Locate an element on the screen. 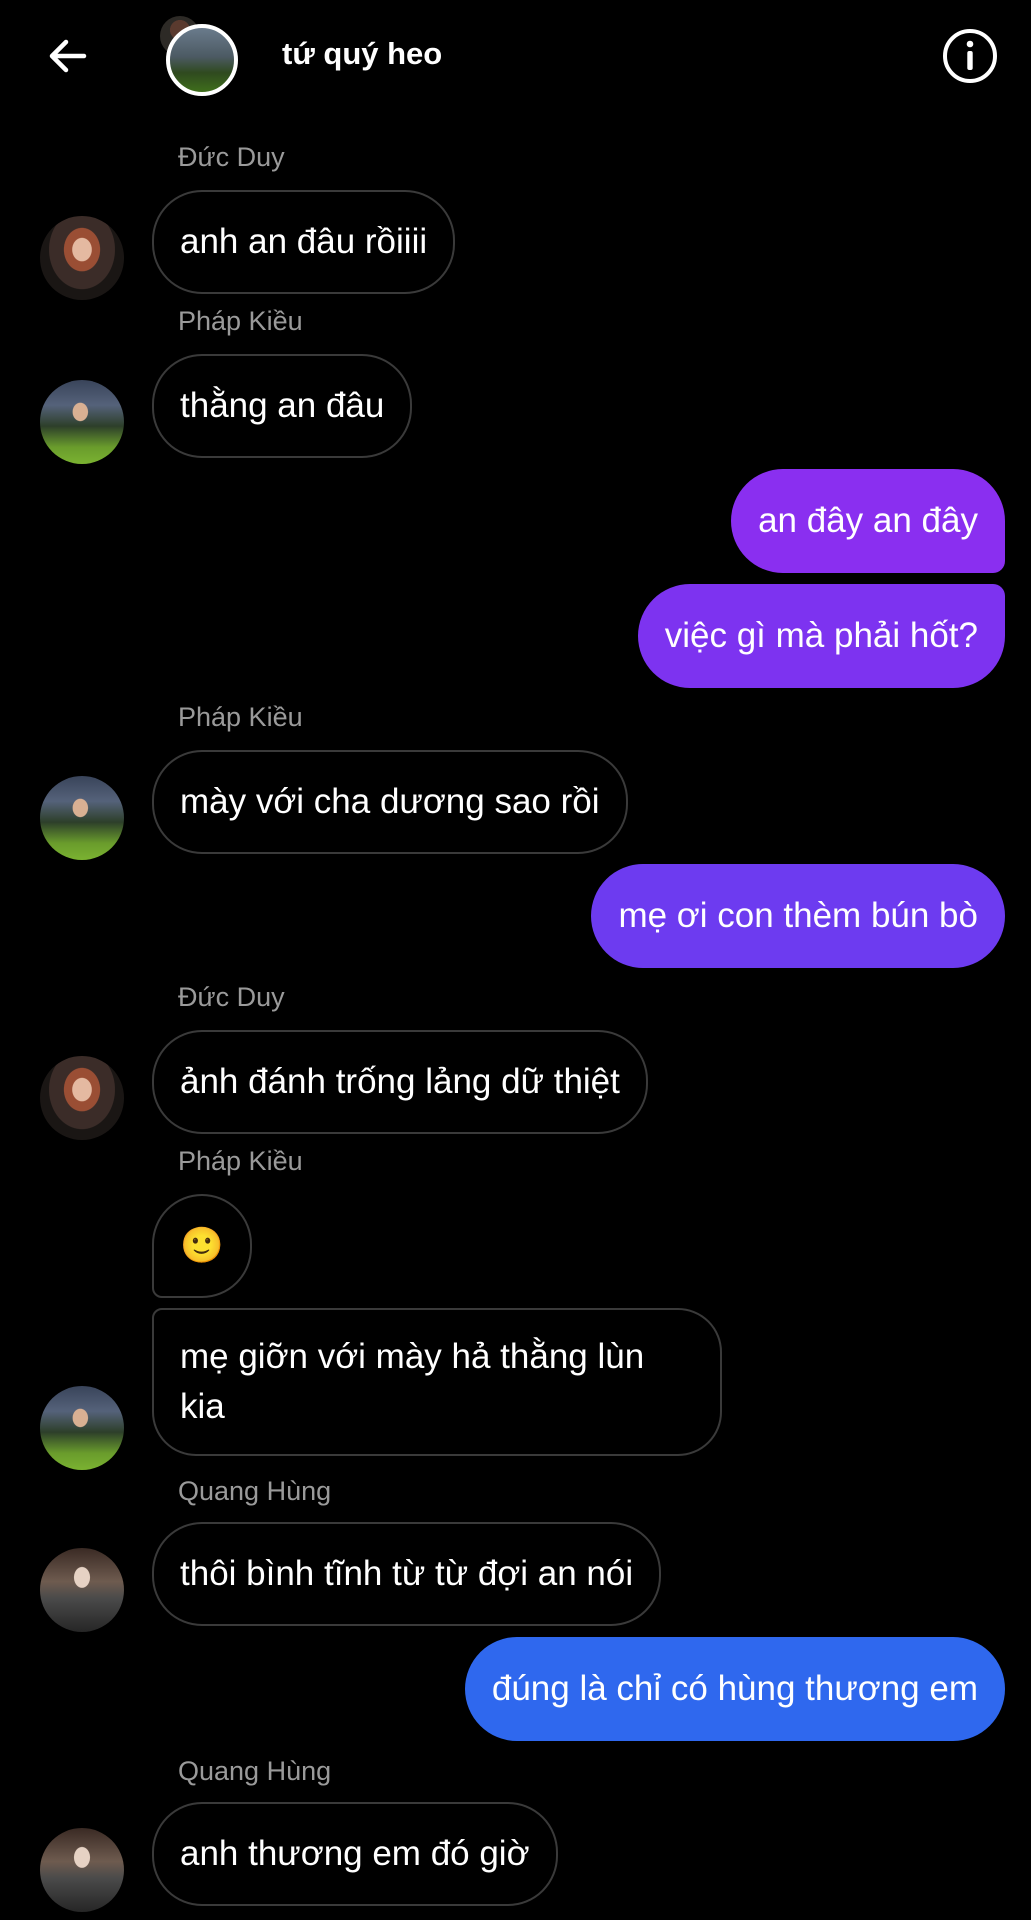 The width and height of the screenshot is (1031, 1920). group-avatar is located at coordinates (202, 58).